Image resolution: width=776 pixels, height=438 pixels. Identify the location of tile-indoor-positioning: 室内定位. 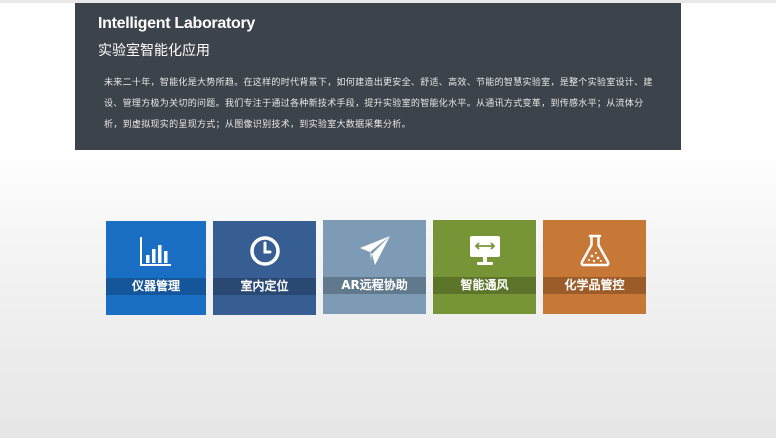
(264, 268).